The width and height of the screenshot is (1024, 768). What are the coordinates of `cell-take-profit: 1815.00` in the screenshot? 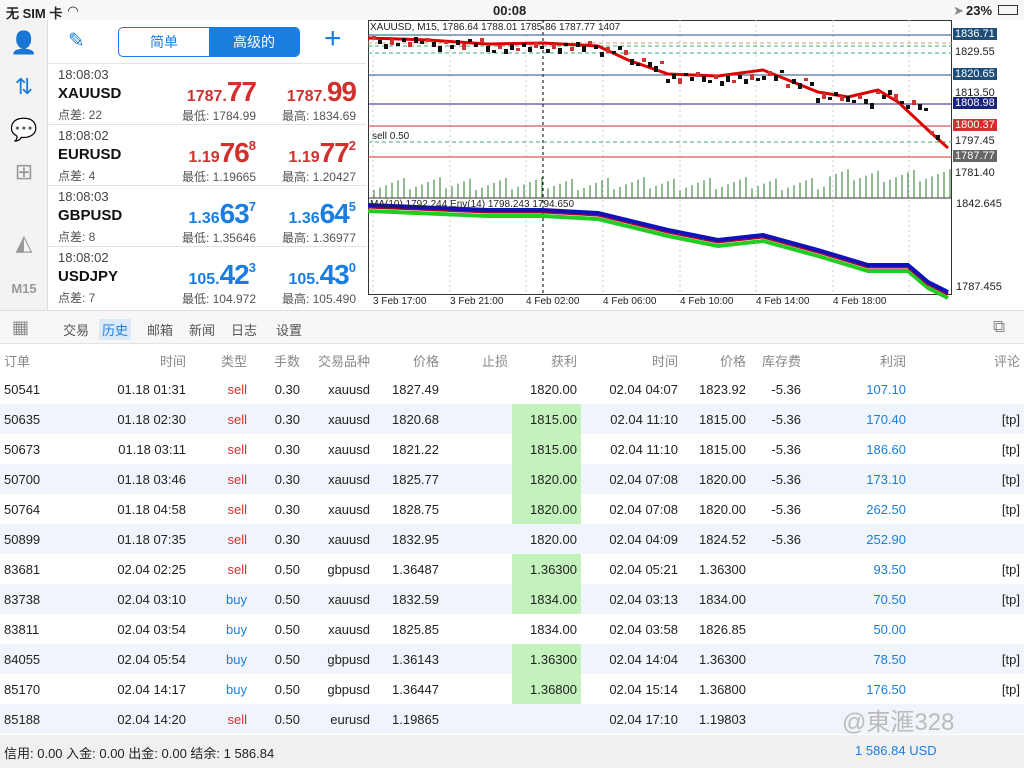 It's located at (553, 419).